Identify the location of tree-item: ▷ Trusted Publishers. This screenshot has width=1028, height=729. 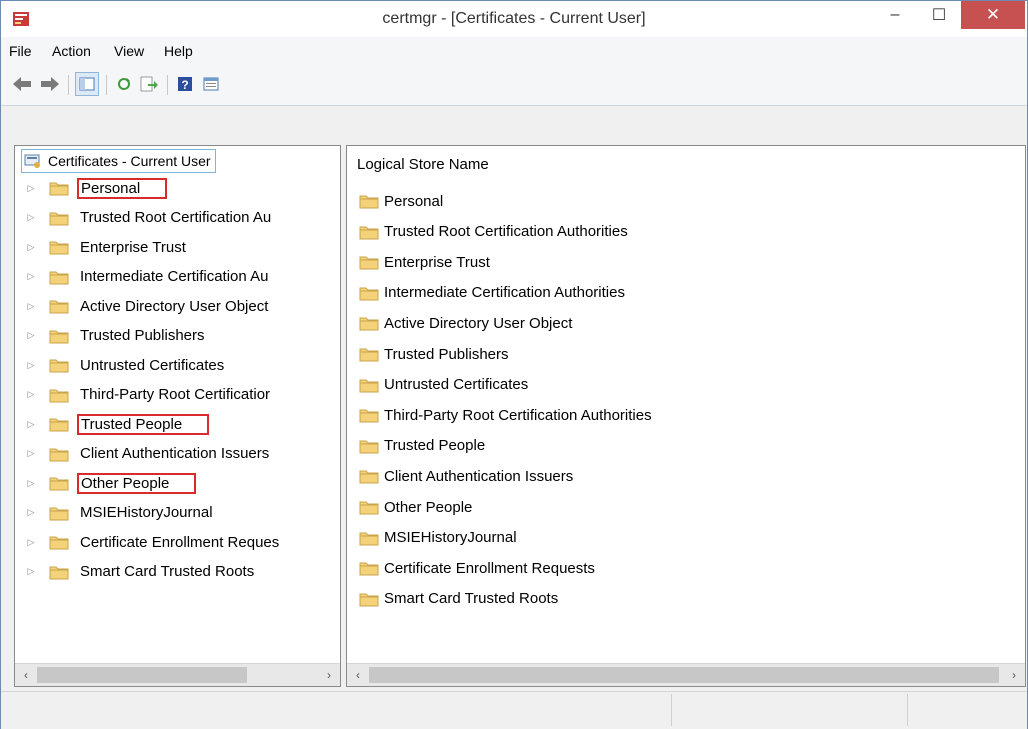
(111, 336).